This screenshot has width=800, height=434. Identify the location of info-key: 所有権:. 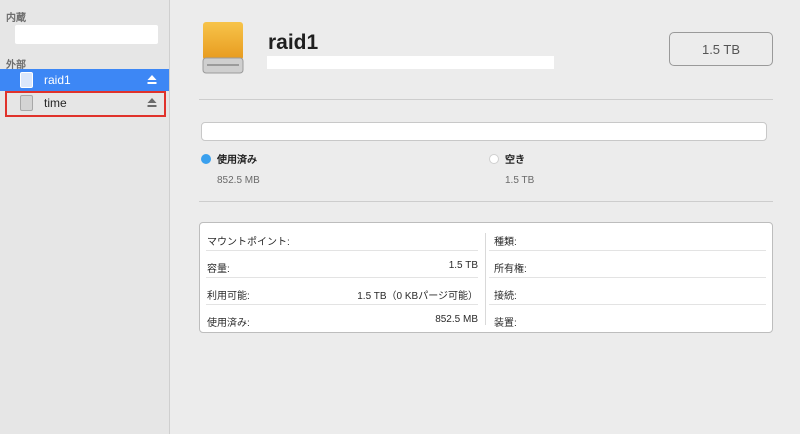
(510, 269).